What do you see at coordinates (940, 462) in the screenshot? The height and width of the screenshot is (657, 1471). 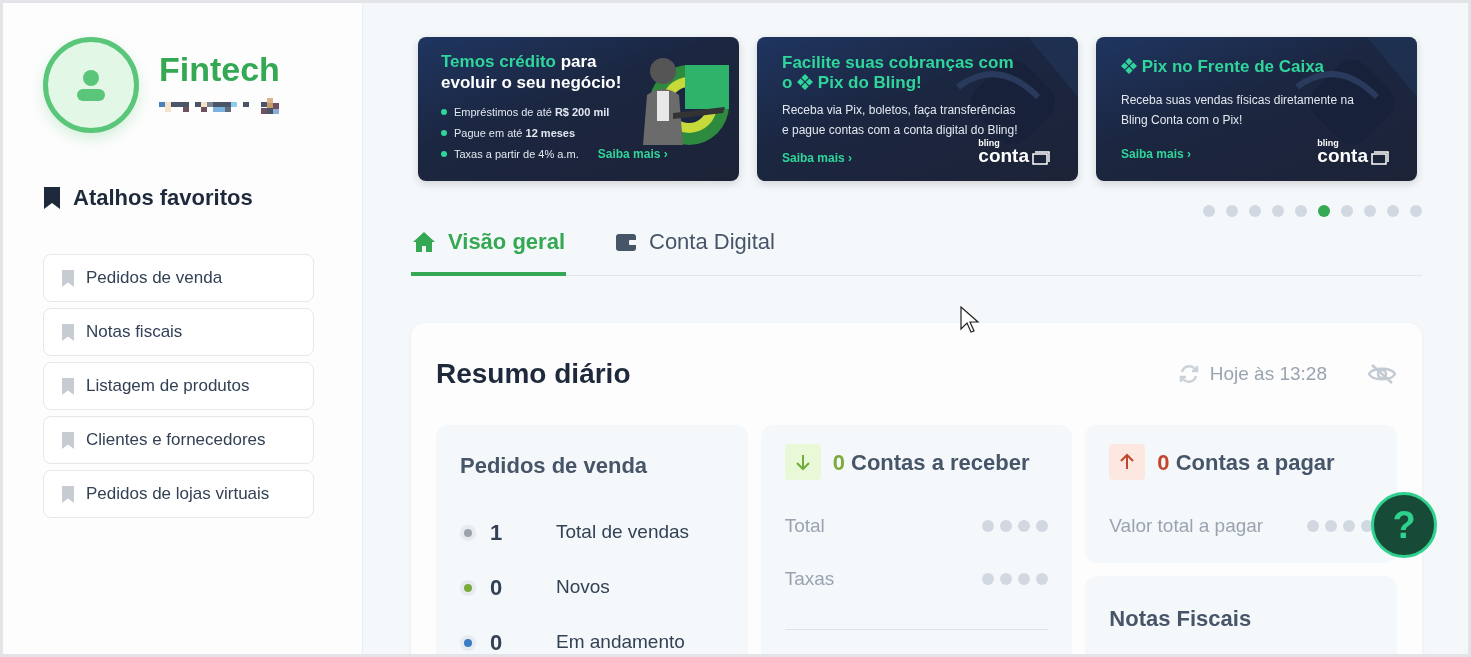 I see `card-heading: Contas a receber` at bounding box center [940, 462].